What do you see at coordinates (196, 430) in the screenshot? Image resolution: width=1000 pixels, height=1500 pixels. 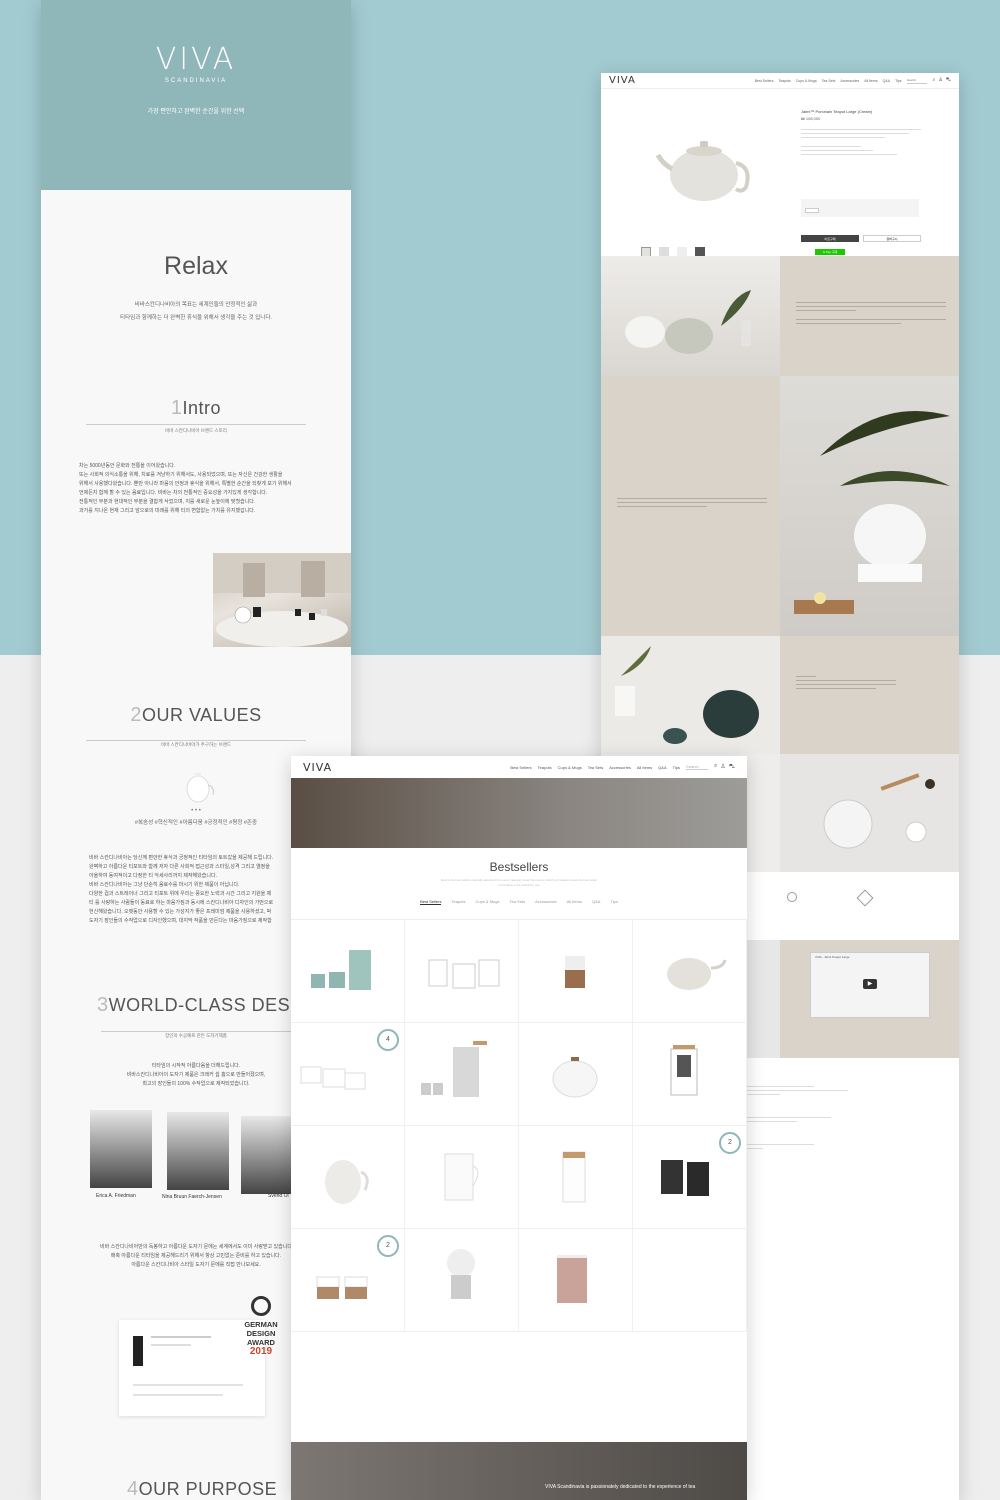 I see `intro-subtitle: 비바 스칸디나비아 브랜드 스토리` at bounding box center [196, 430].